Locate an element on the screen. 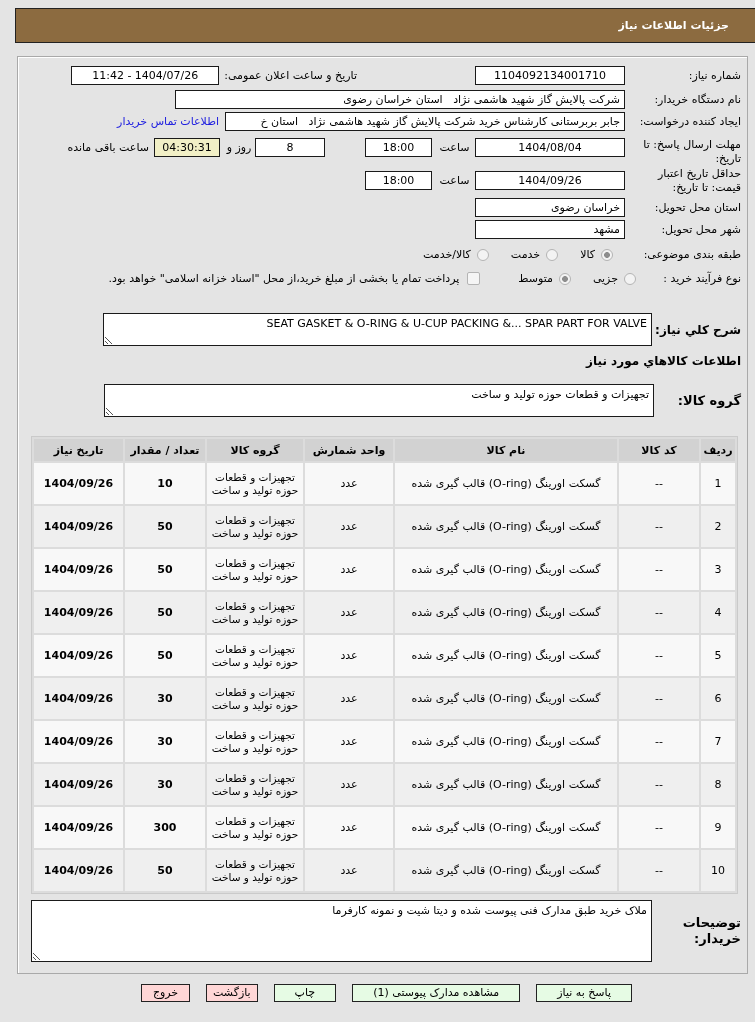 The image size is (755, 1022). remaining-time-field: 04:30:31 is located at coordinates (187, 147).